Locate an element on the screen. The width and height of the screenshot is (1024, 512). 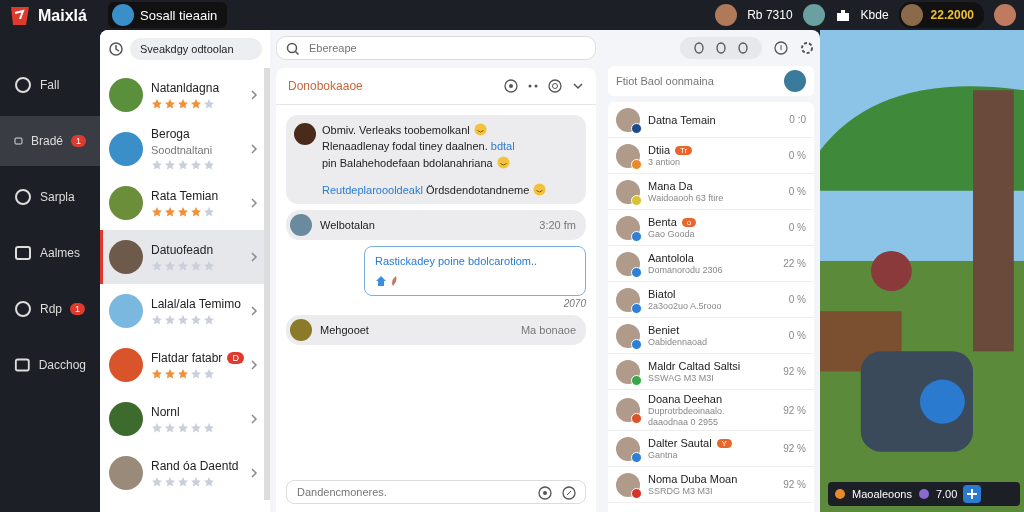
friend-name: Benta is located at coordinates (662, 222).